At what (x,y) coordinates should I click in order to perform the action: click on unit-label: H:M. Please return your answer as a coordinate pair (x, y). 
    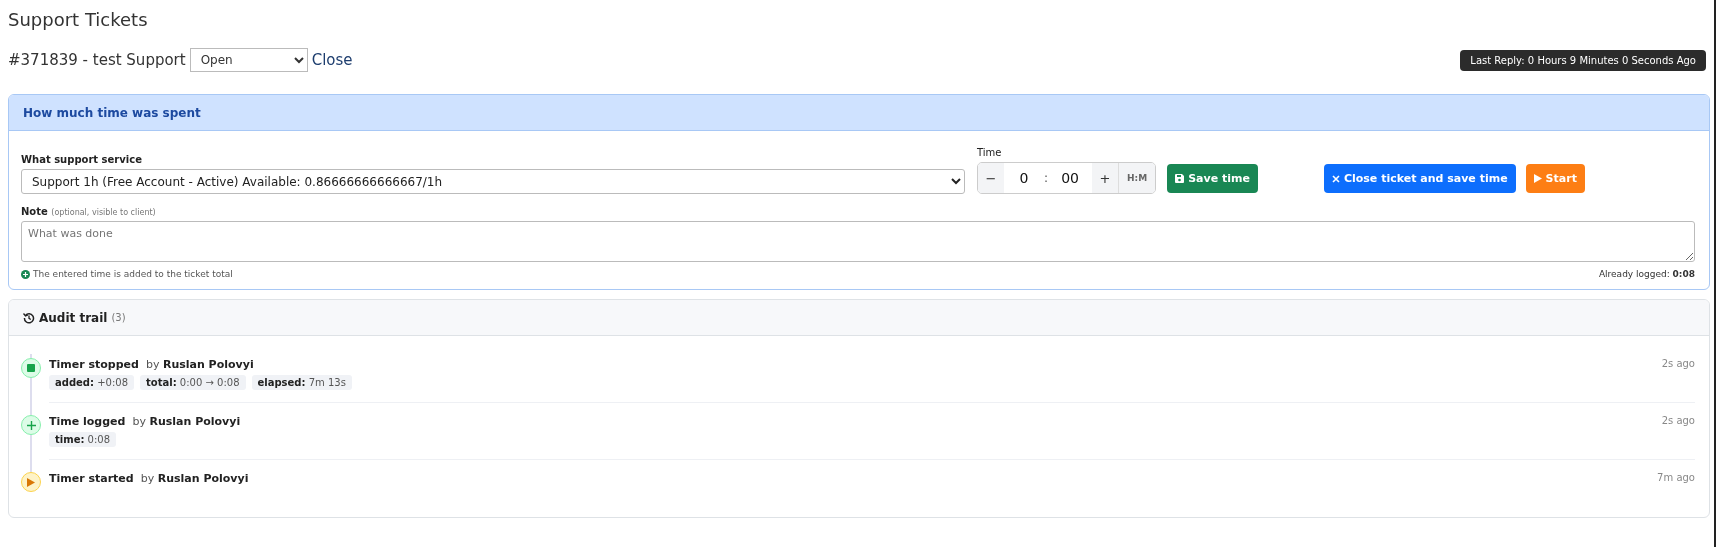
    Looking at the image, I should click on (1137, 178).